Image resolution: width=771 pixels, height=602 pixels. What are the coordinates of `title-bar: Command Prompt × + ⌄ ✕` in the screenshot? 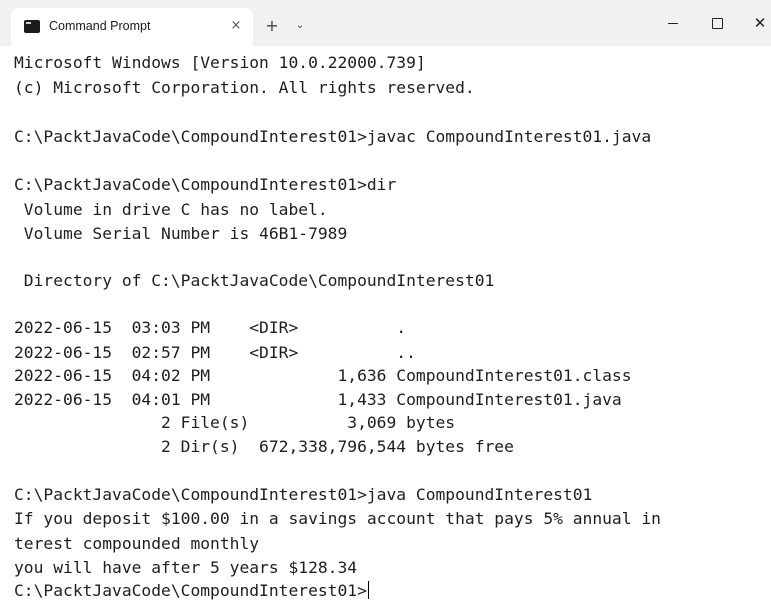 It's located at (385, 23).